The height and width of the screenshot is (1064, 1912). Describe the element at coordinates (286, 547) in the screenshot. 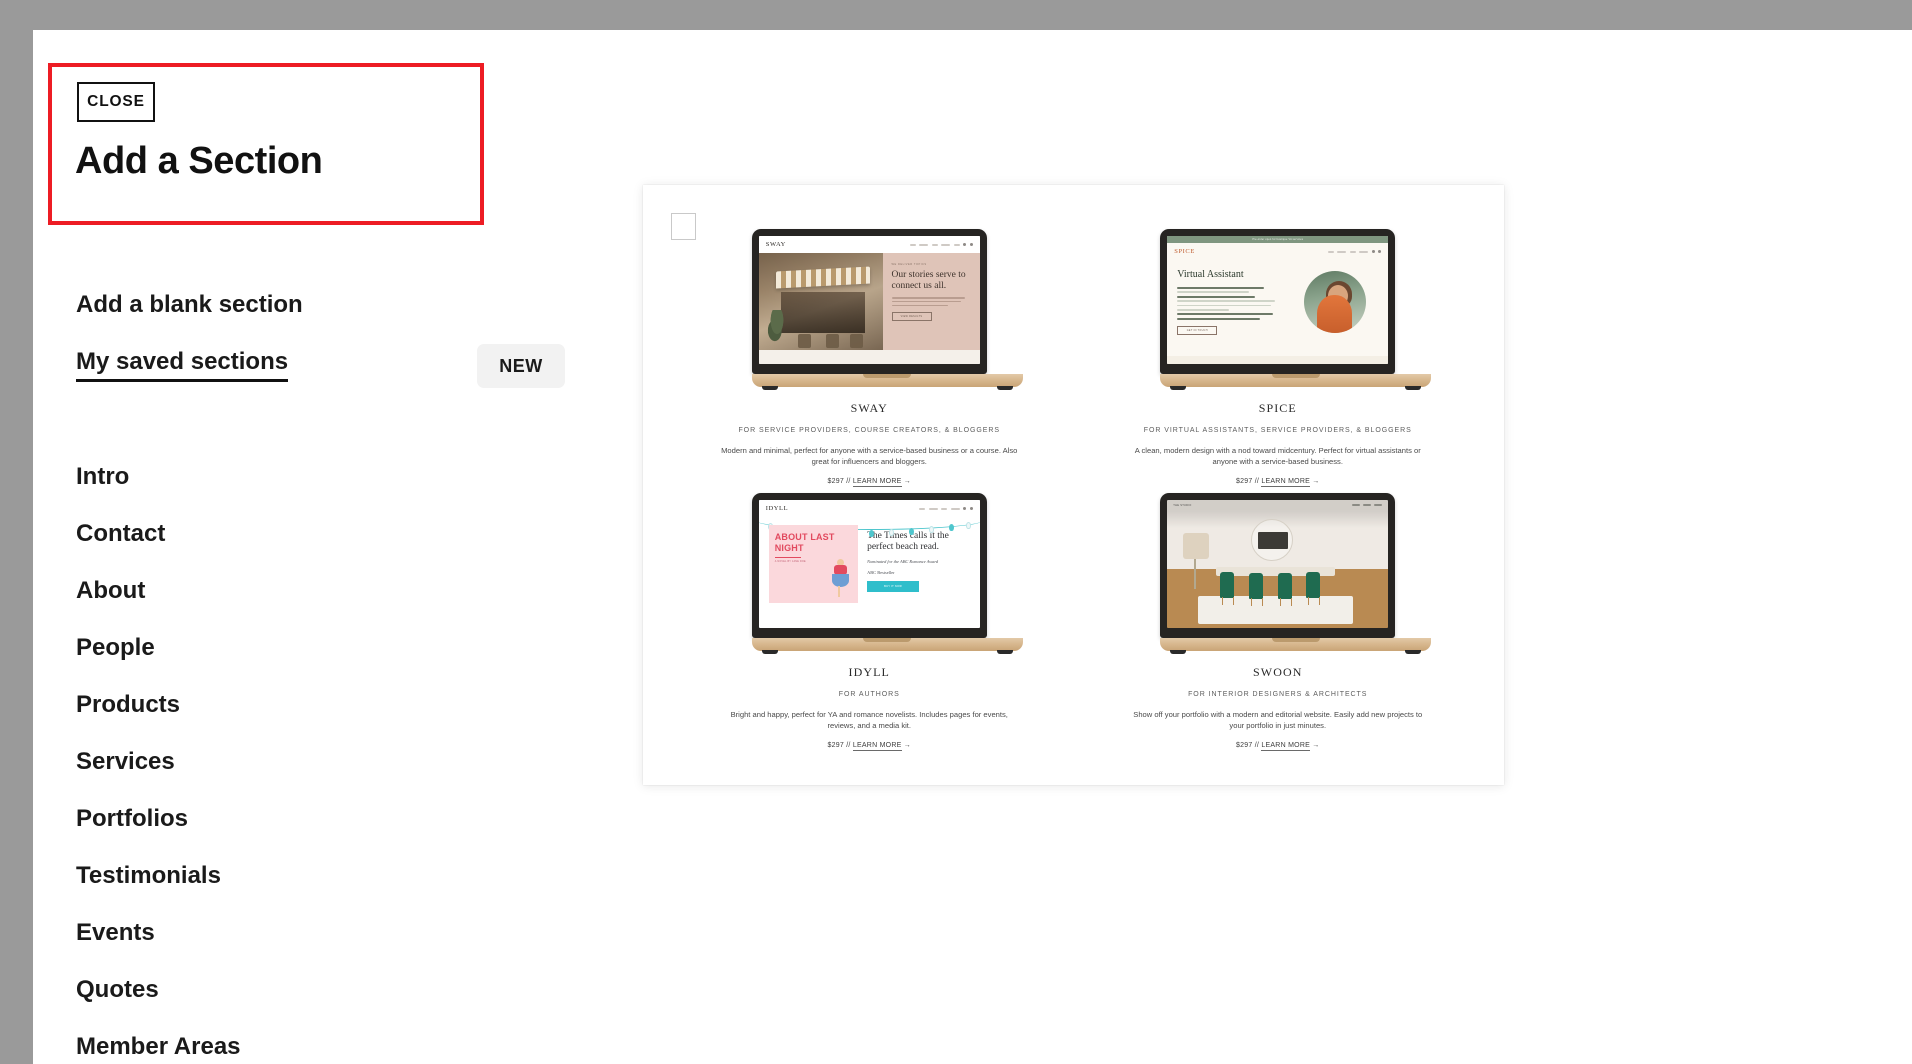

I see `sidebar-item-contact: Contact` at that location.